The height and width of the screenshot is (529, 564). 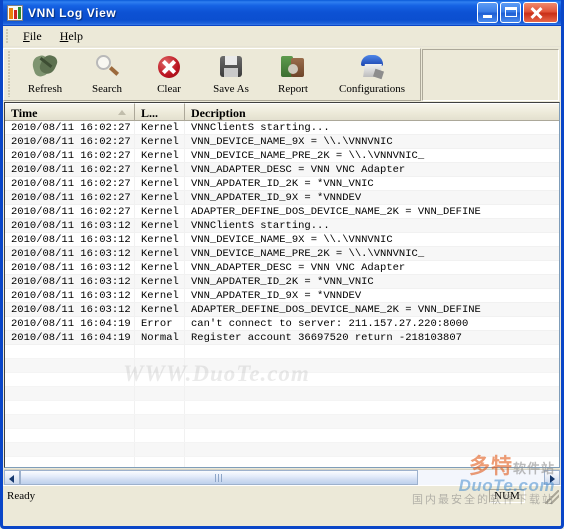 What do you see at coordinates (292, 142) in the screenshot?
I see `cell-desc: VNN_DEVICE_NAME_9X = \\.\VNNVNIC` at bounding box center [292, 142].